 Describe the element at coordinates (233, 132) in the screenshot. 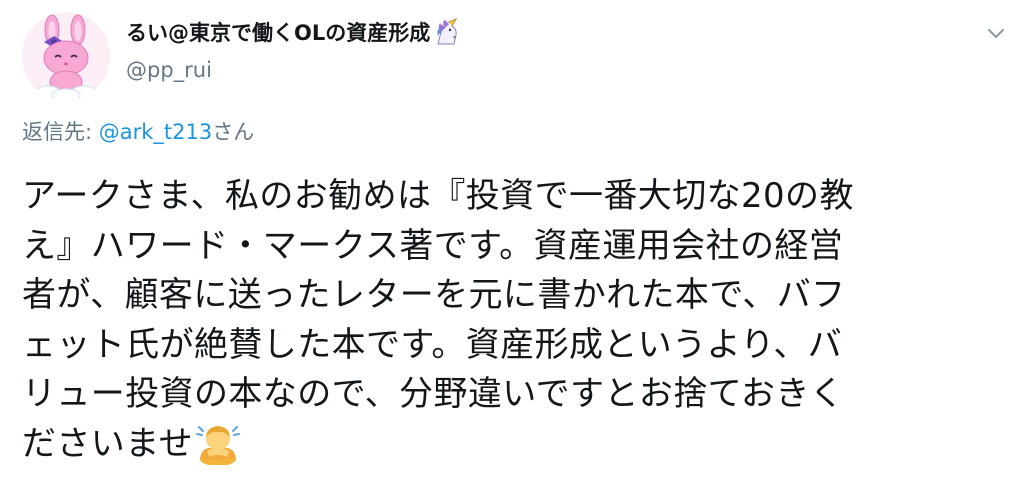

I see `reply-suffix: さん` at that location.